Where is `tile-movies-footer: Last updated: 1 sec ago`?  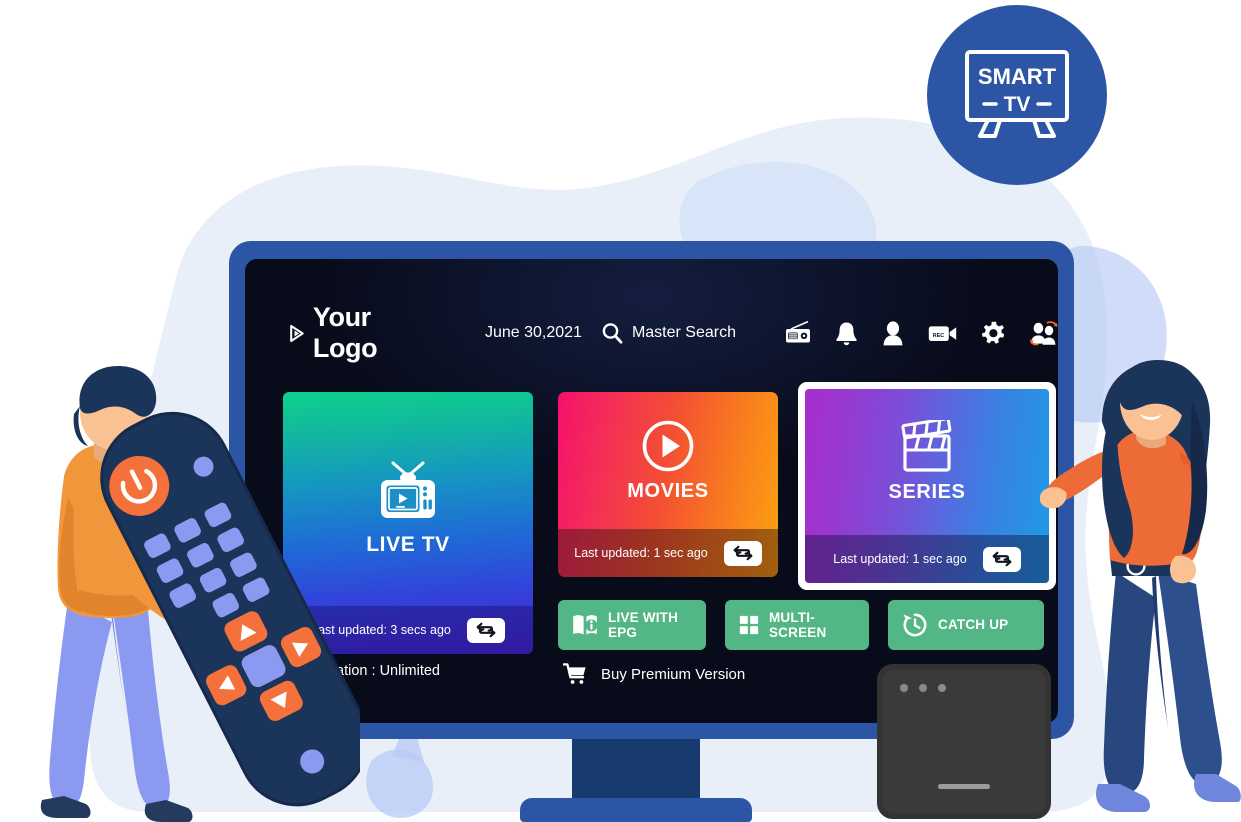 tile-movies-footer: Last updated: 1 sec ago is located at coordinates (668, 553).